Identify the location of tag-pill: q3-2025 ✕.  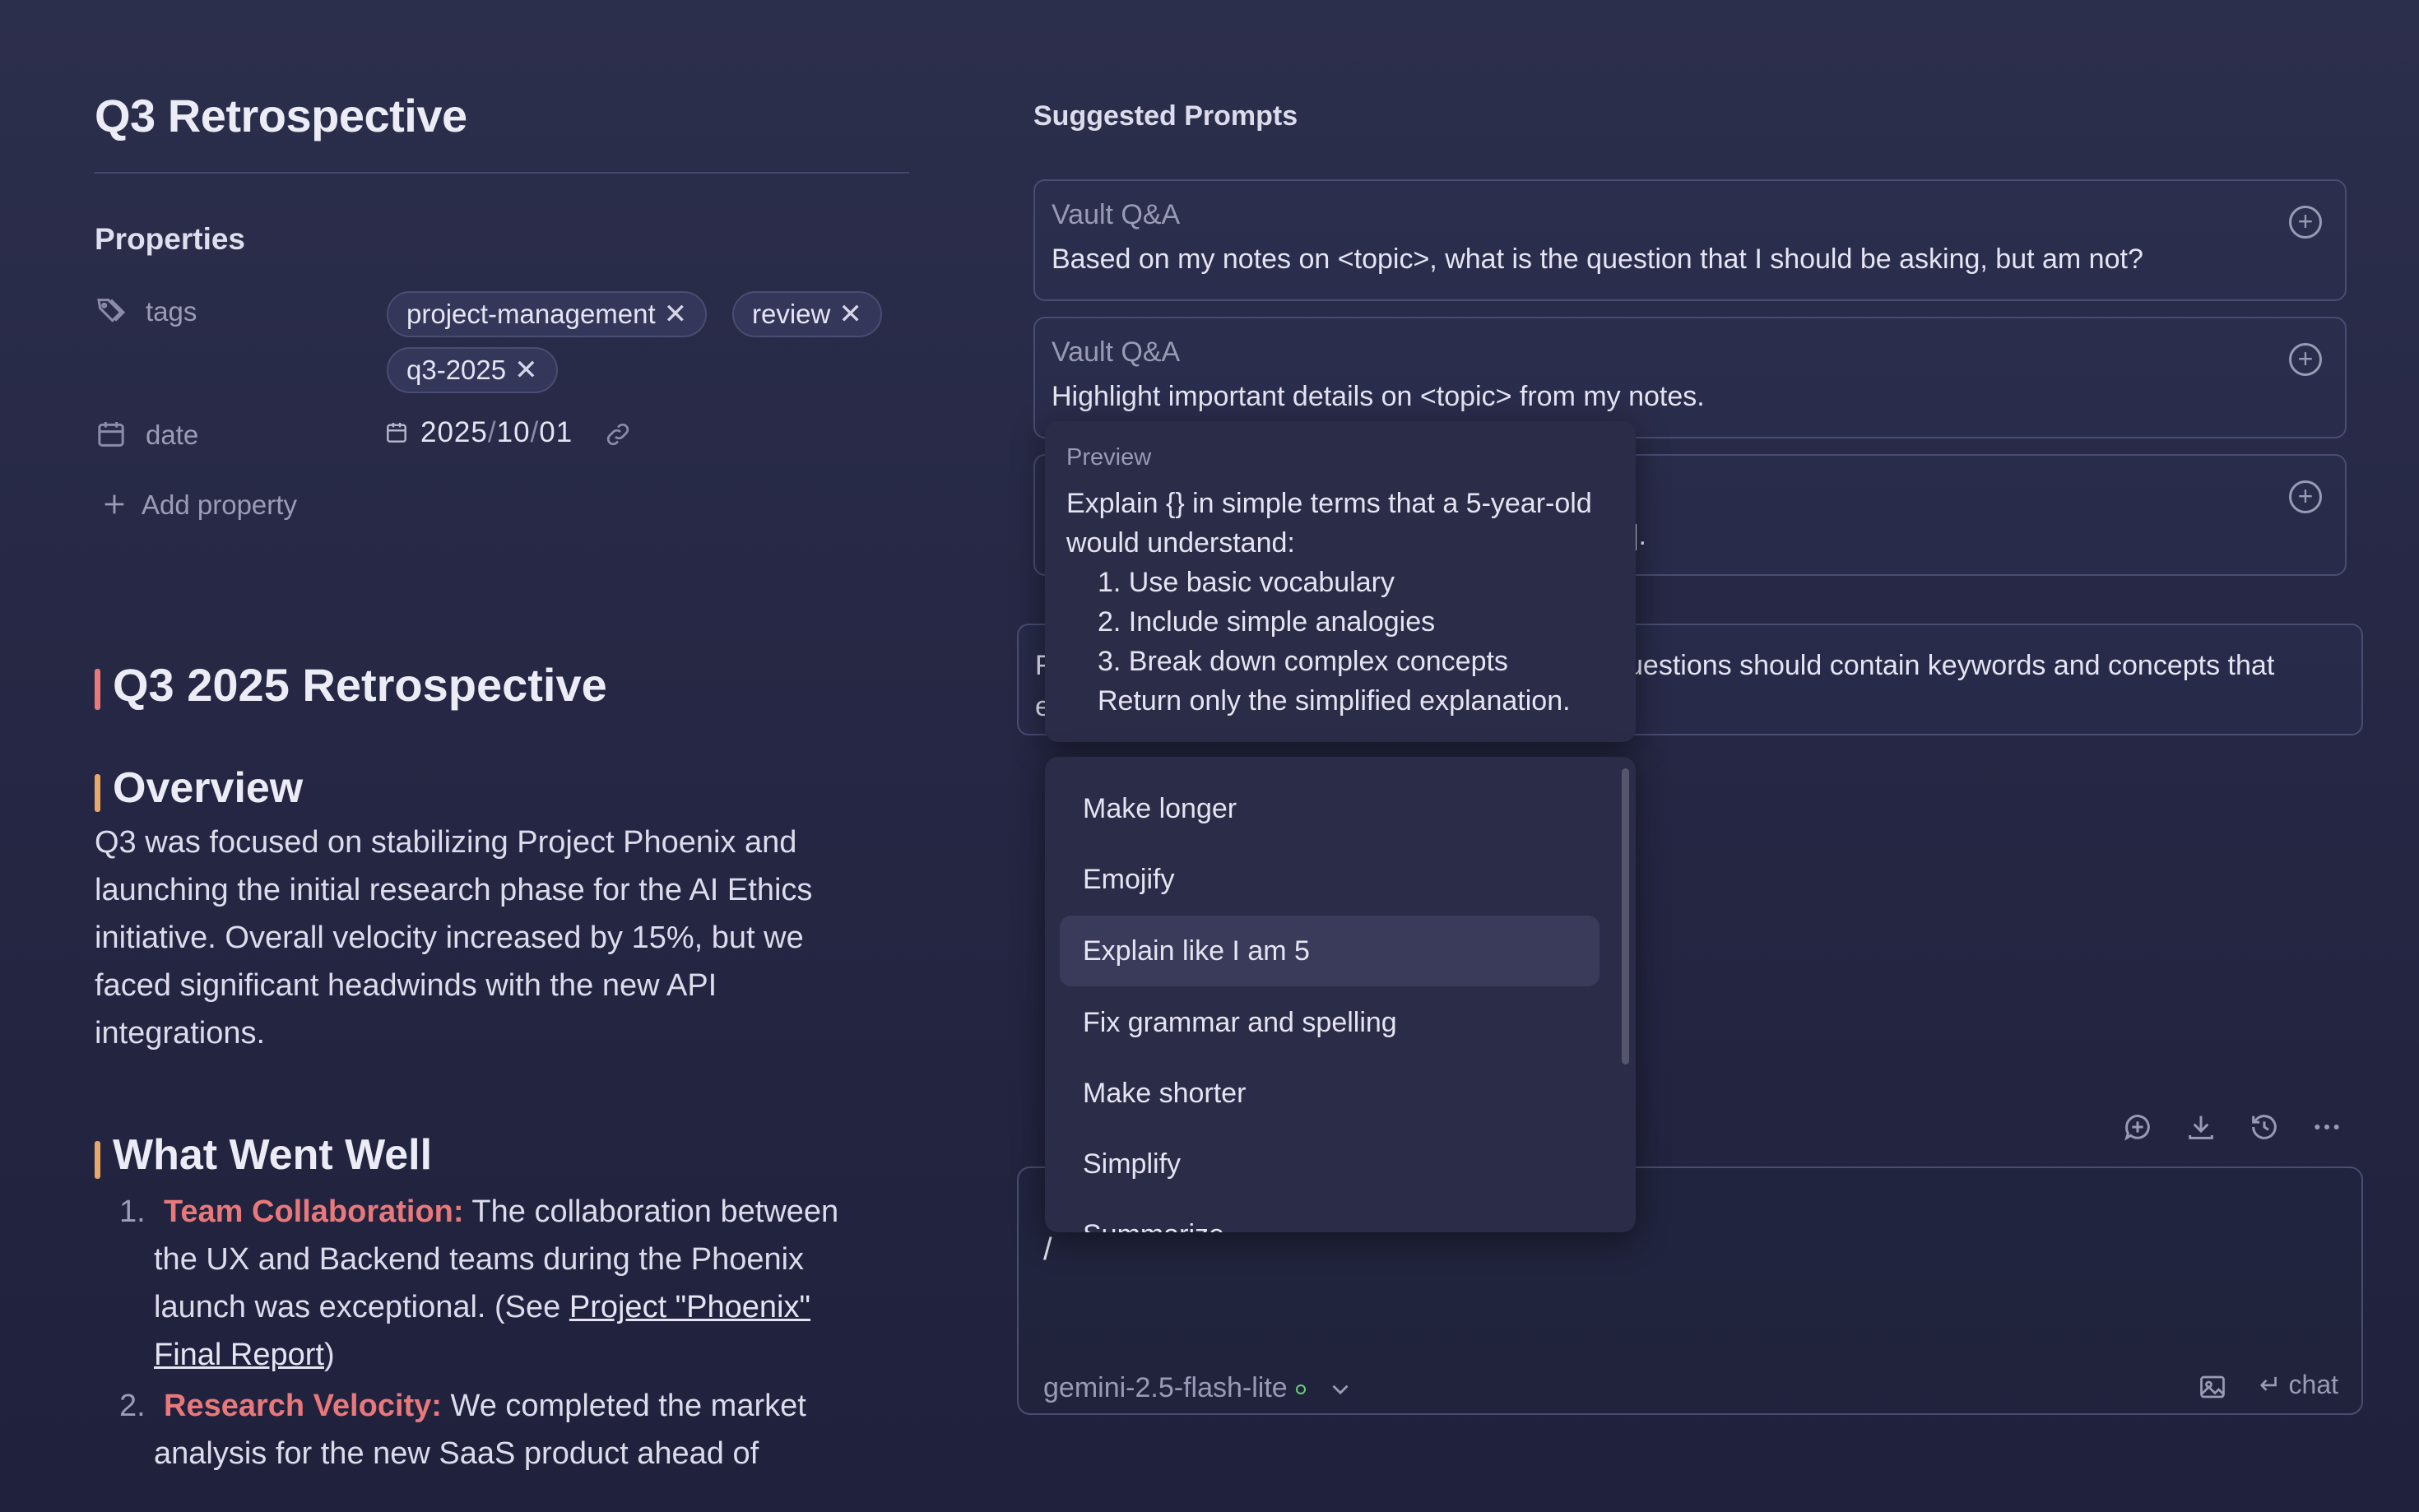
(472, 370).